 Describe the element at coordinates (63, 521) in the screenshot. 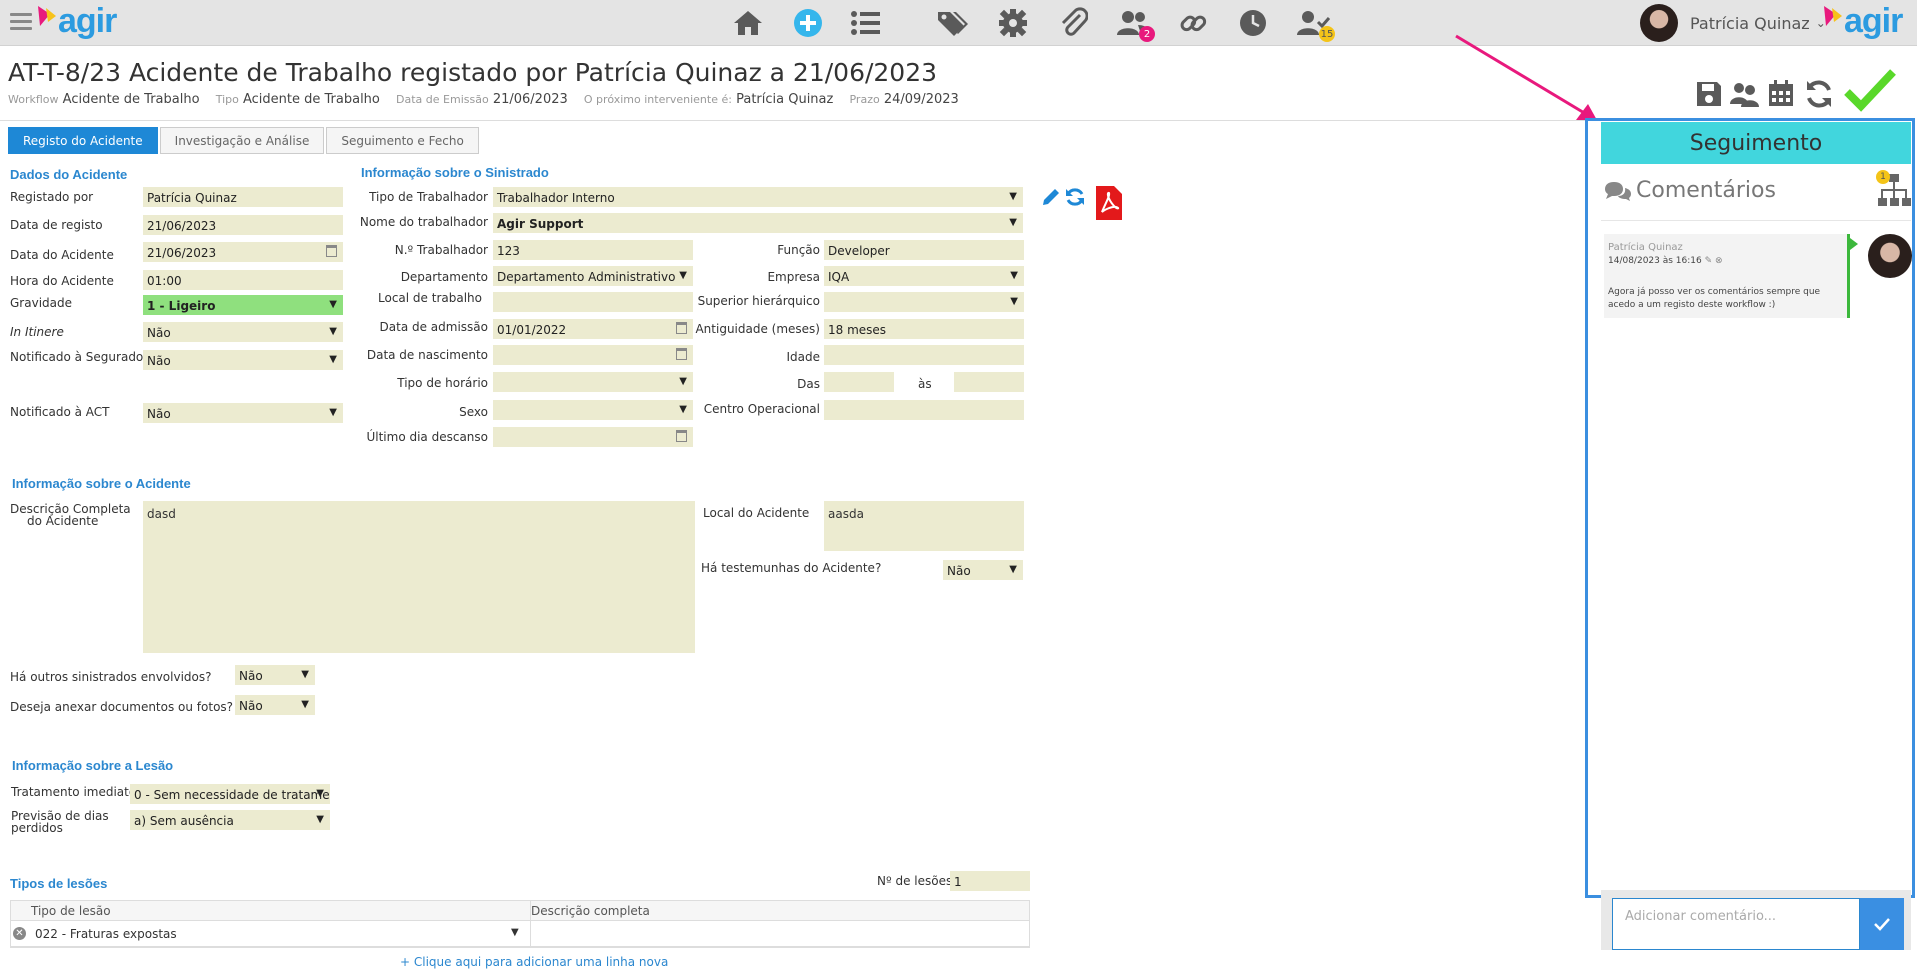

I see `descricao-label-2: do Acidente` at that location.